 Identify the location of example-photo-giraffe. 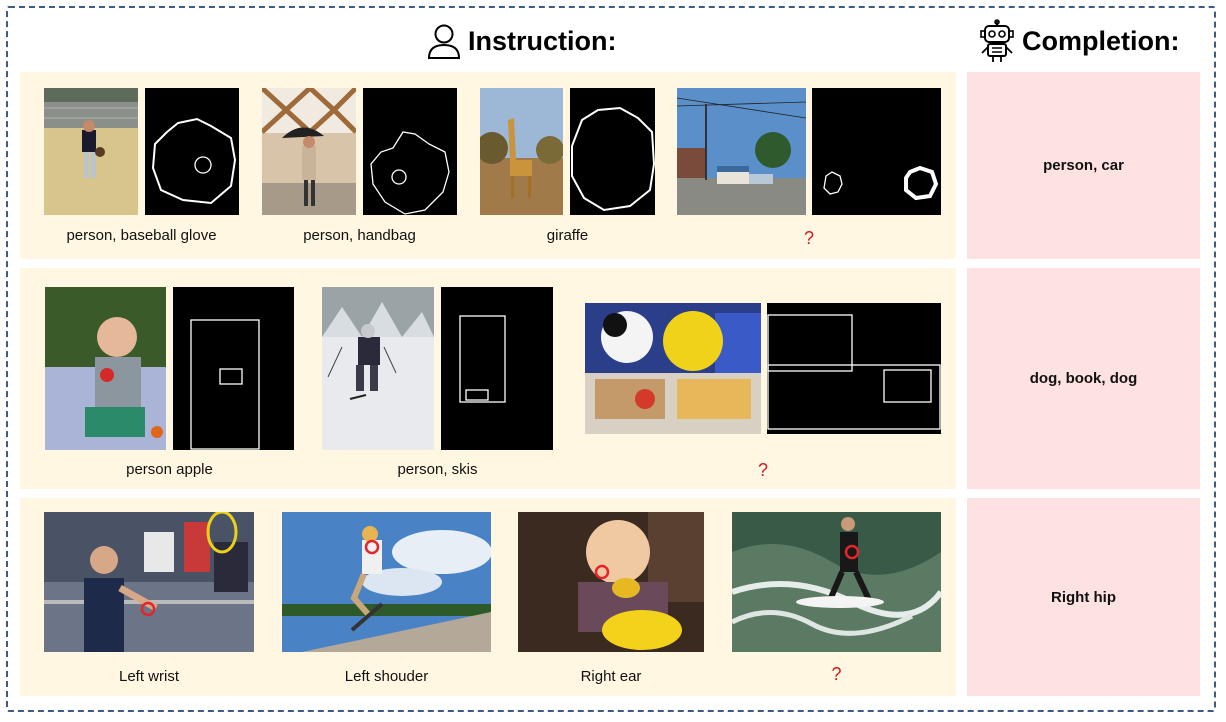
(521, 151).